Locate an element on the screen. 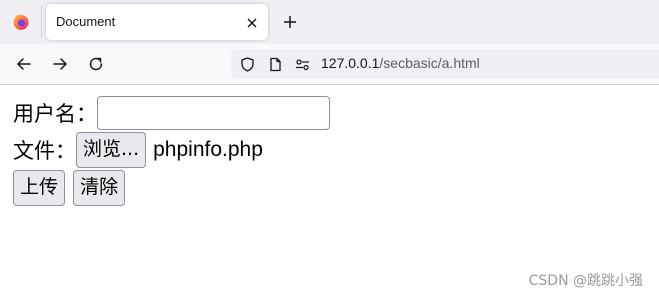 The height and width of the screenshot is (298, 659). file-row: 文件： 浏览... phpinfo.php is located at coordinates (138, 150).